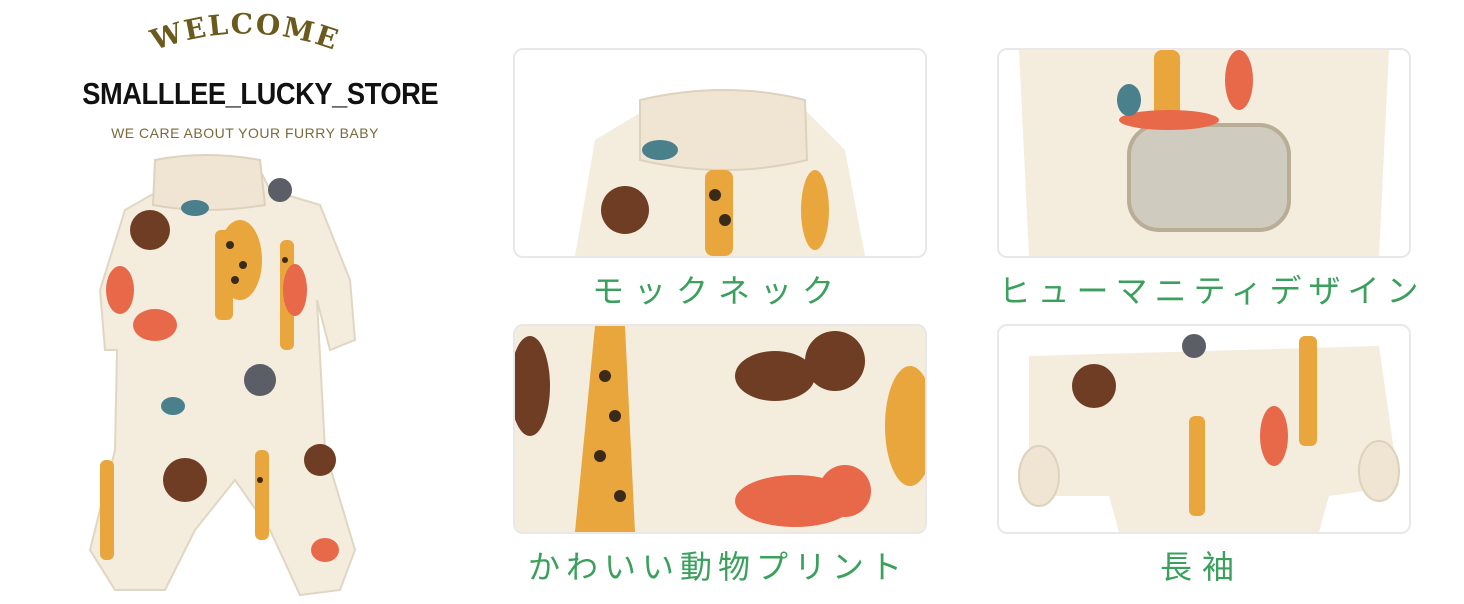 Image resolution: width=1464 pixels, height=604 pixels. I want to click on feature-caption-animal-print: かわいい動物プリント, so click(717, 567).